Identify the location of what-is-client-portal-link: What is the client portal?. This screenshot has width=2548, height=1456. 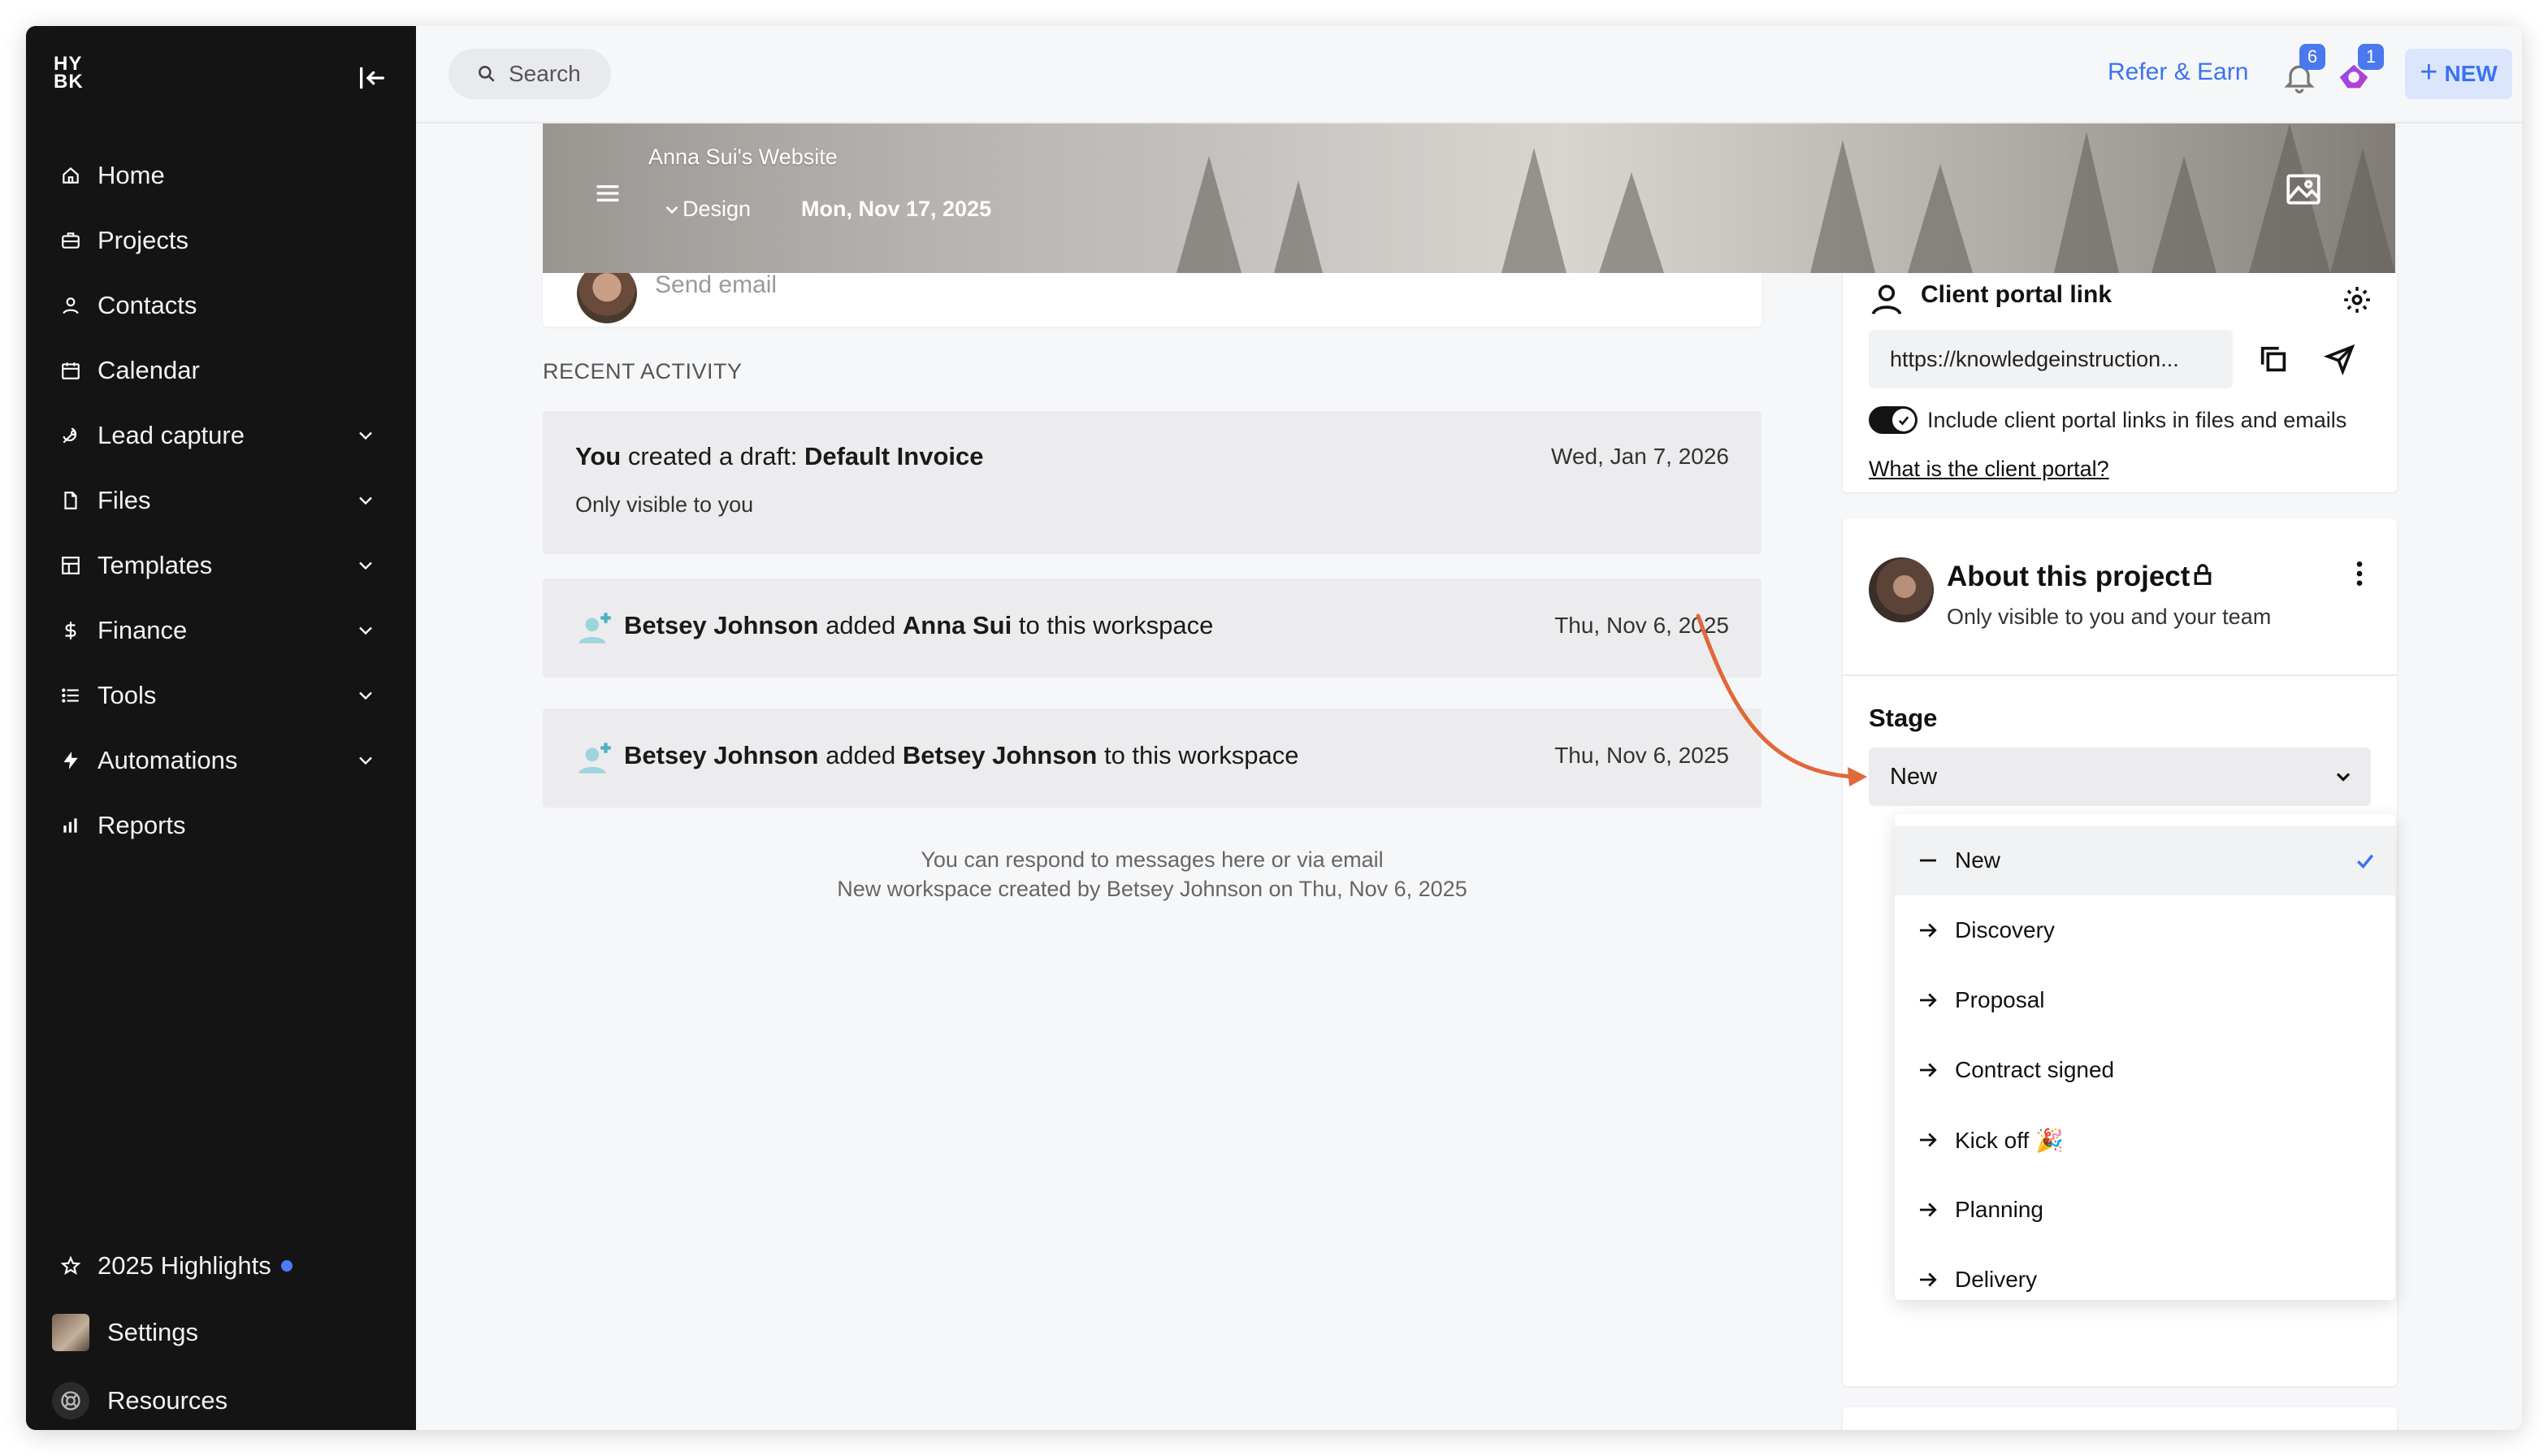
(1989, 470).